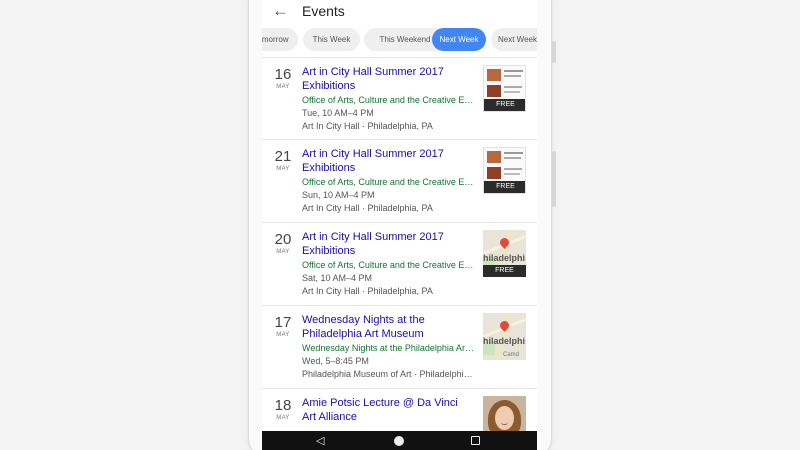 The image size is (800, 450). What do you see at coordinates (475, 440) in the screenshot?
I see `nav-recents-icon` at bounding box center [475, 440].